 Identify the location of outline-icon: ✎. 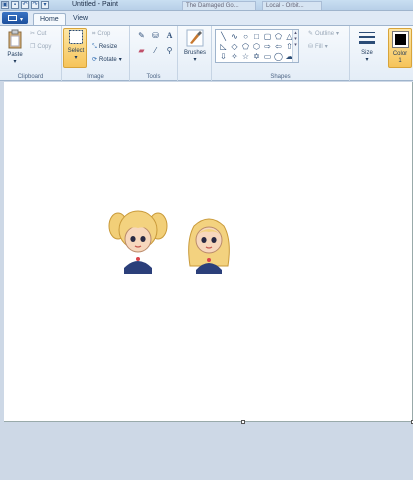
(311, 34).